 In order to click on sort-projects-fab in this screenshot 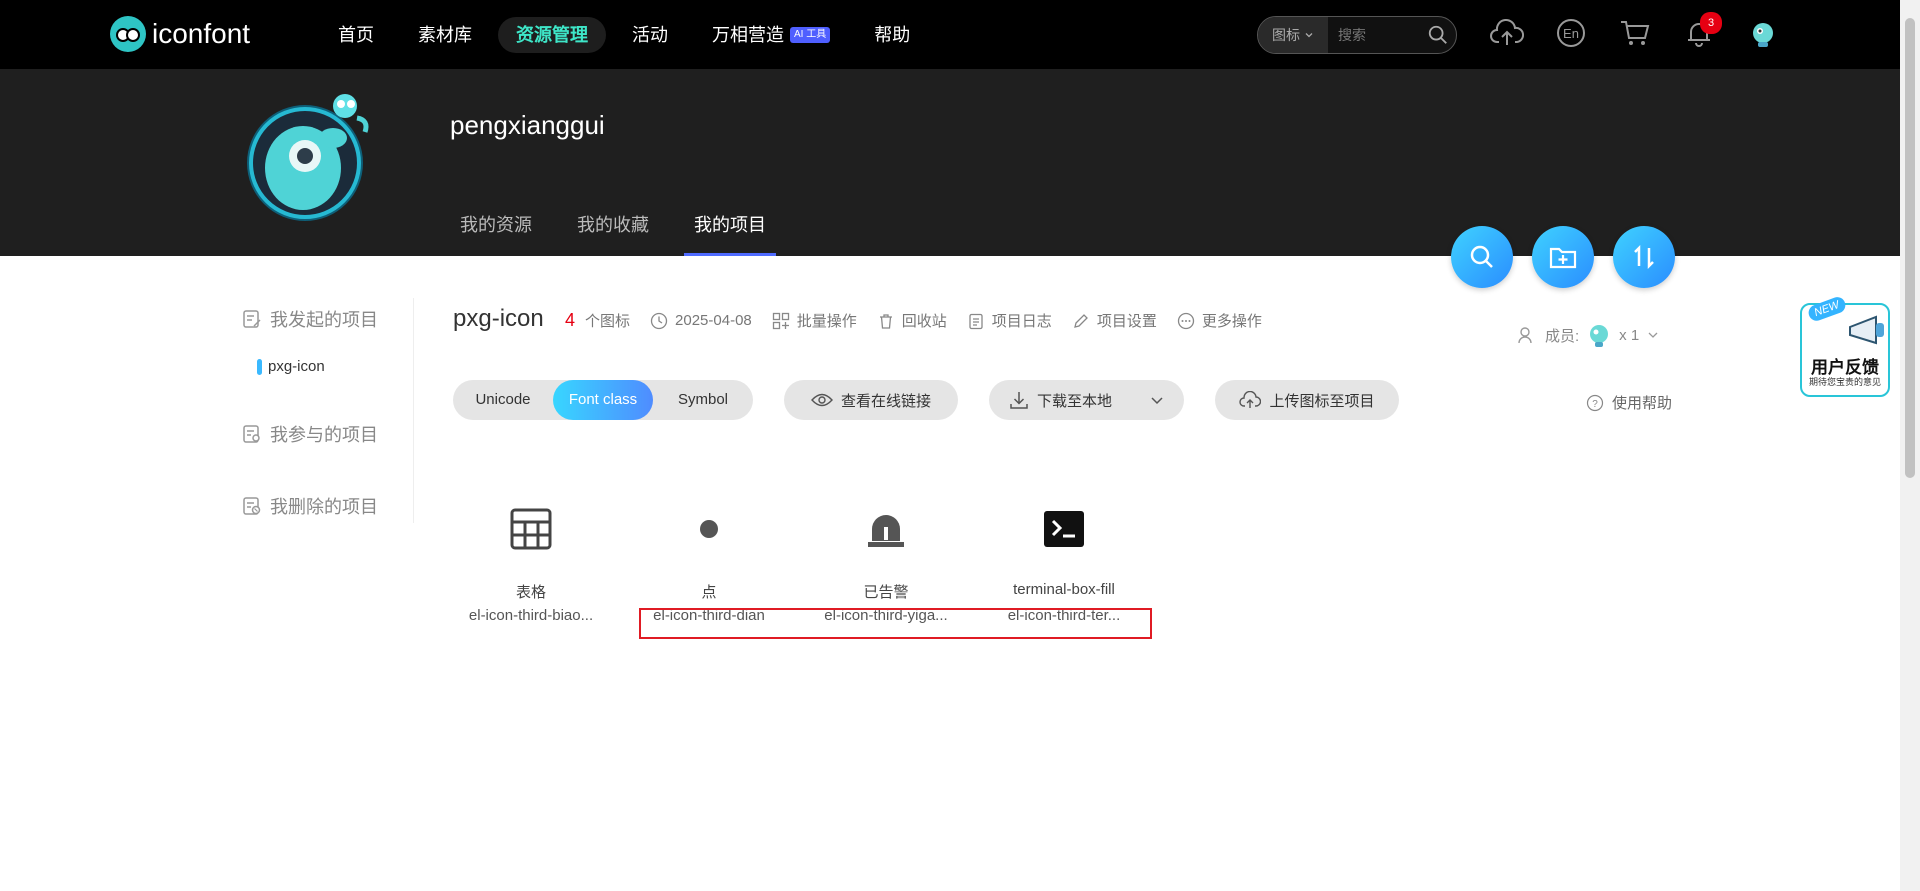, I will do `click(1644, 257)`.